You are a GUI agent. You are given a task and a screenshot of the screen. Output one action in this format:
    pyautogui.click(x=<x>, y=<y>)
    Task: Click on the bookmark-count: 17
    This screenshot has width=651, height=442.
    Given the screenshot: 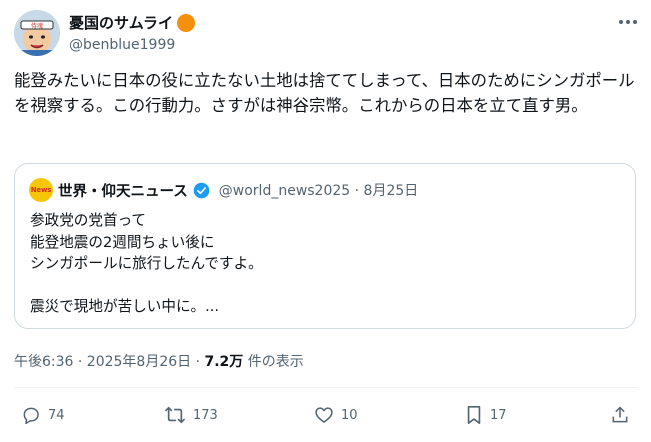 What is the action you would take?
    pyautogui.click(x=498, y=415)
    